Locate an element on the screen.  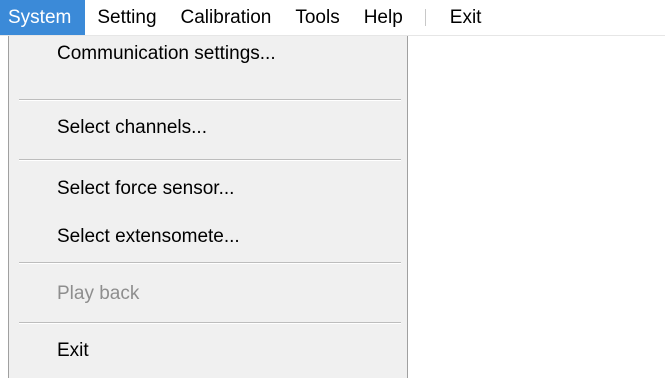
menu-bar-divider is located at coordinates (425, 17).